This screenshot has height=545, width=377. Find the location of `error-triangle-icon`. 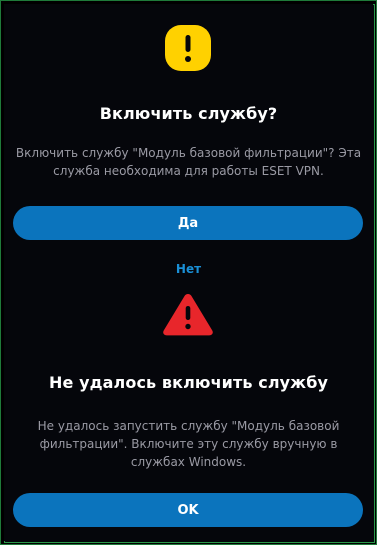

error-triangle-icon is located at coordinates (188, 315).